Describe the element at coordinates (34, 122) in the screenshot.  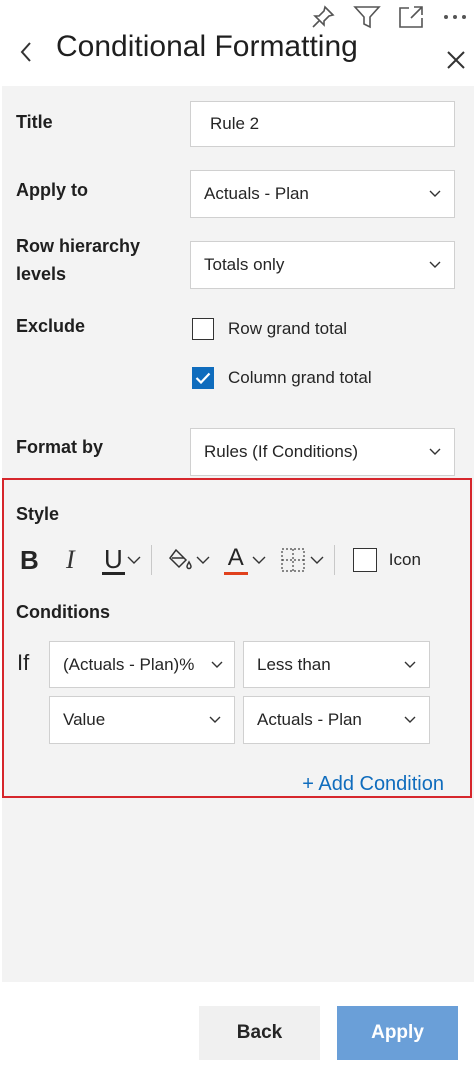
I see `title-label: Title` at that location.